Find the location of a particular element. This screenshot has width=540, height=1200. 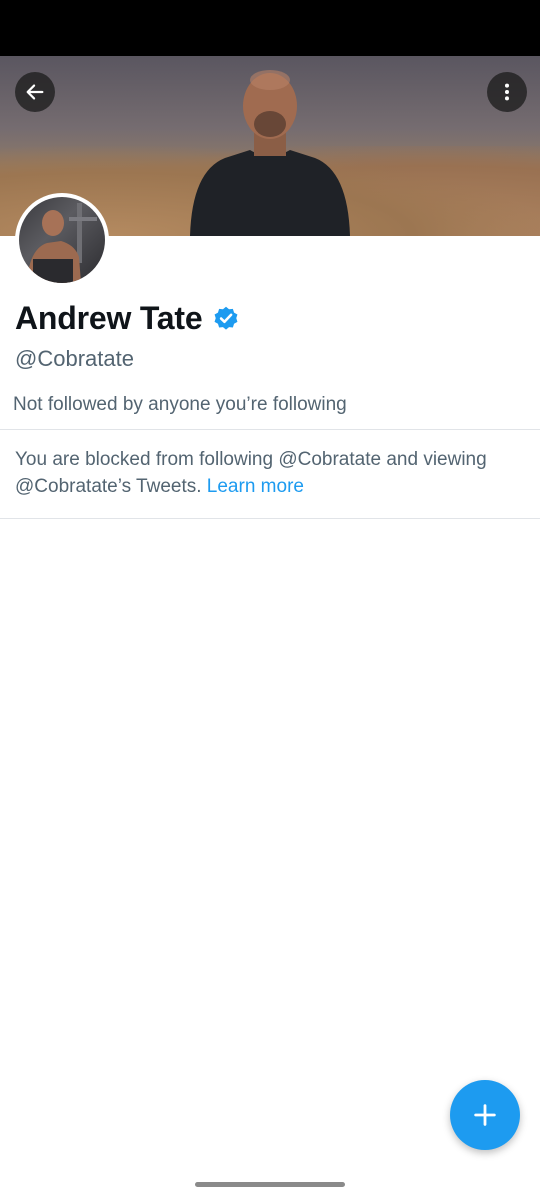

learn-more-link: Learn more is located at coordinates (255, 486).